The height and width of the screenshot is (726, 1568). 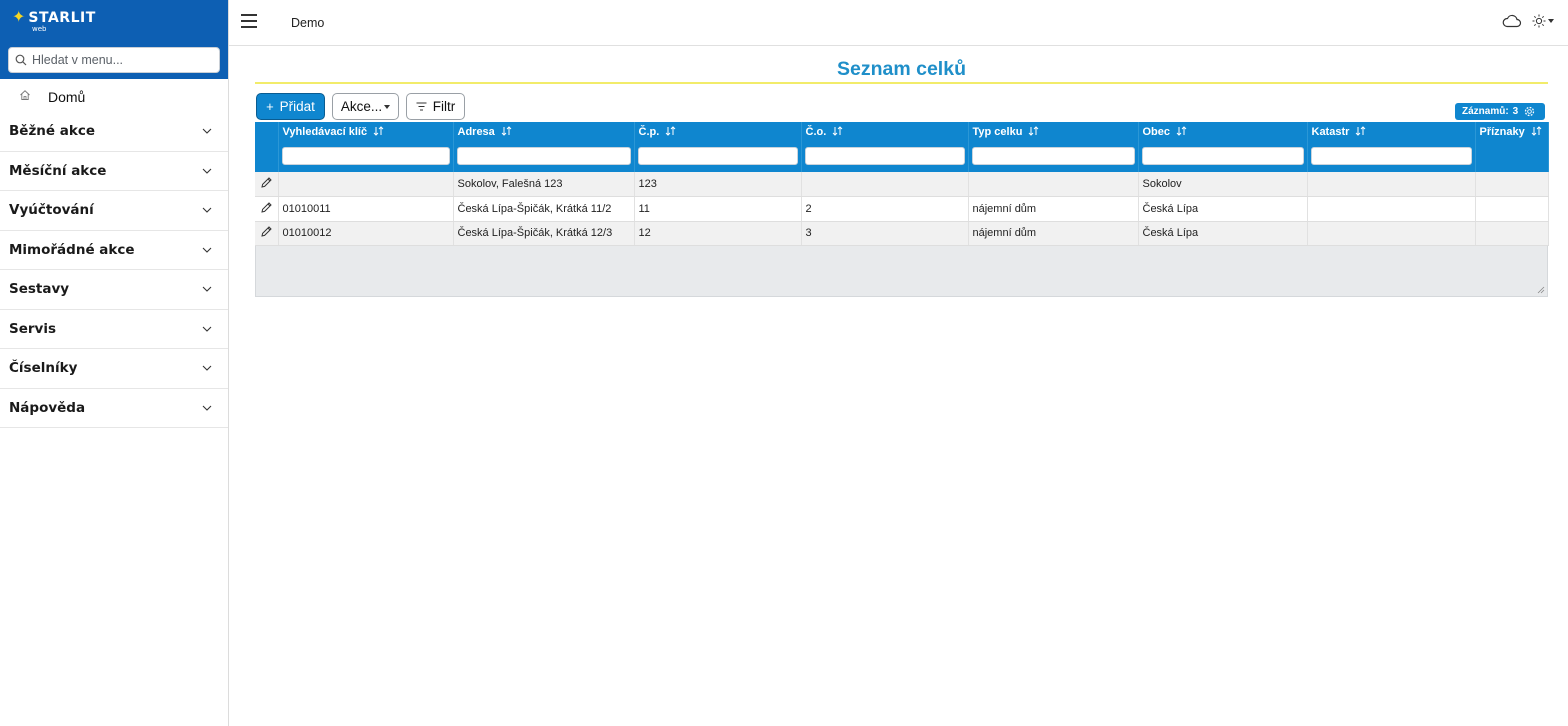 I want to click on sidebar-item-label: Sestavy, so click(x=39, y=289).